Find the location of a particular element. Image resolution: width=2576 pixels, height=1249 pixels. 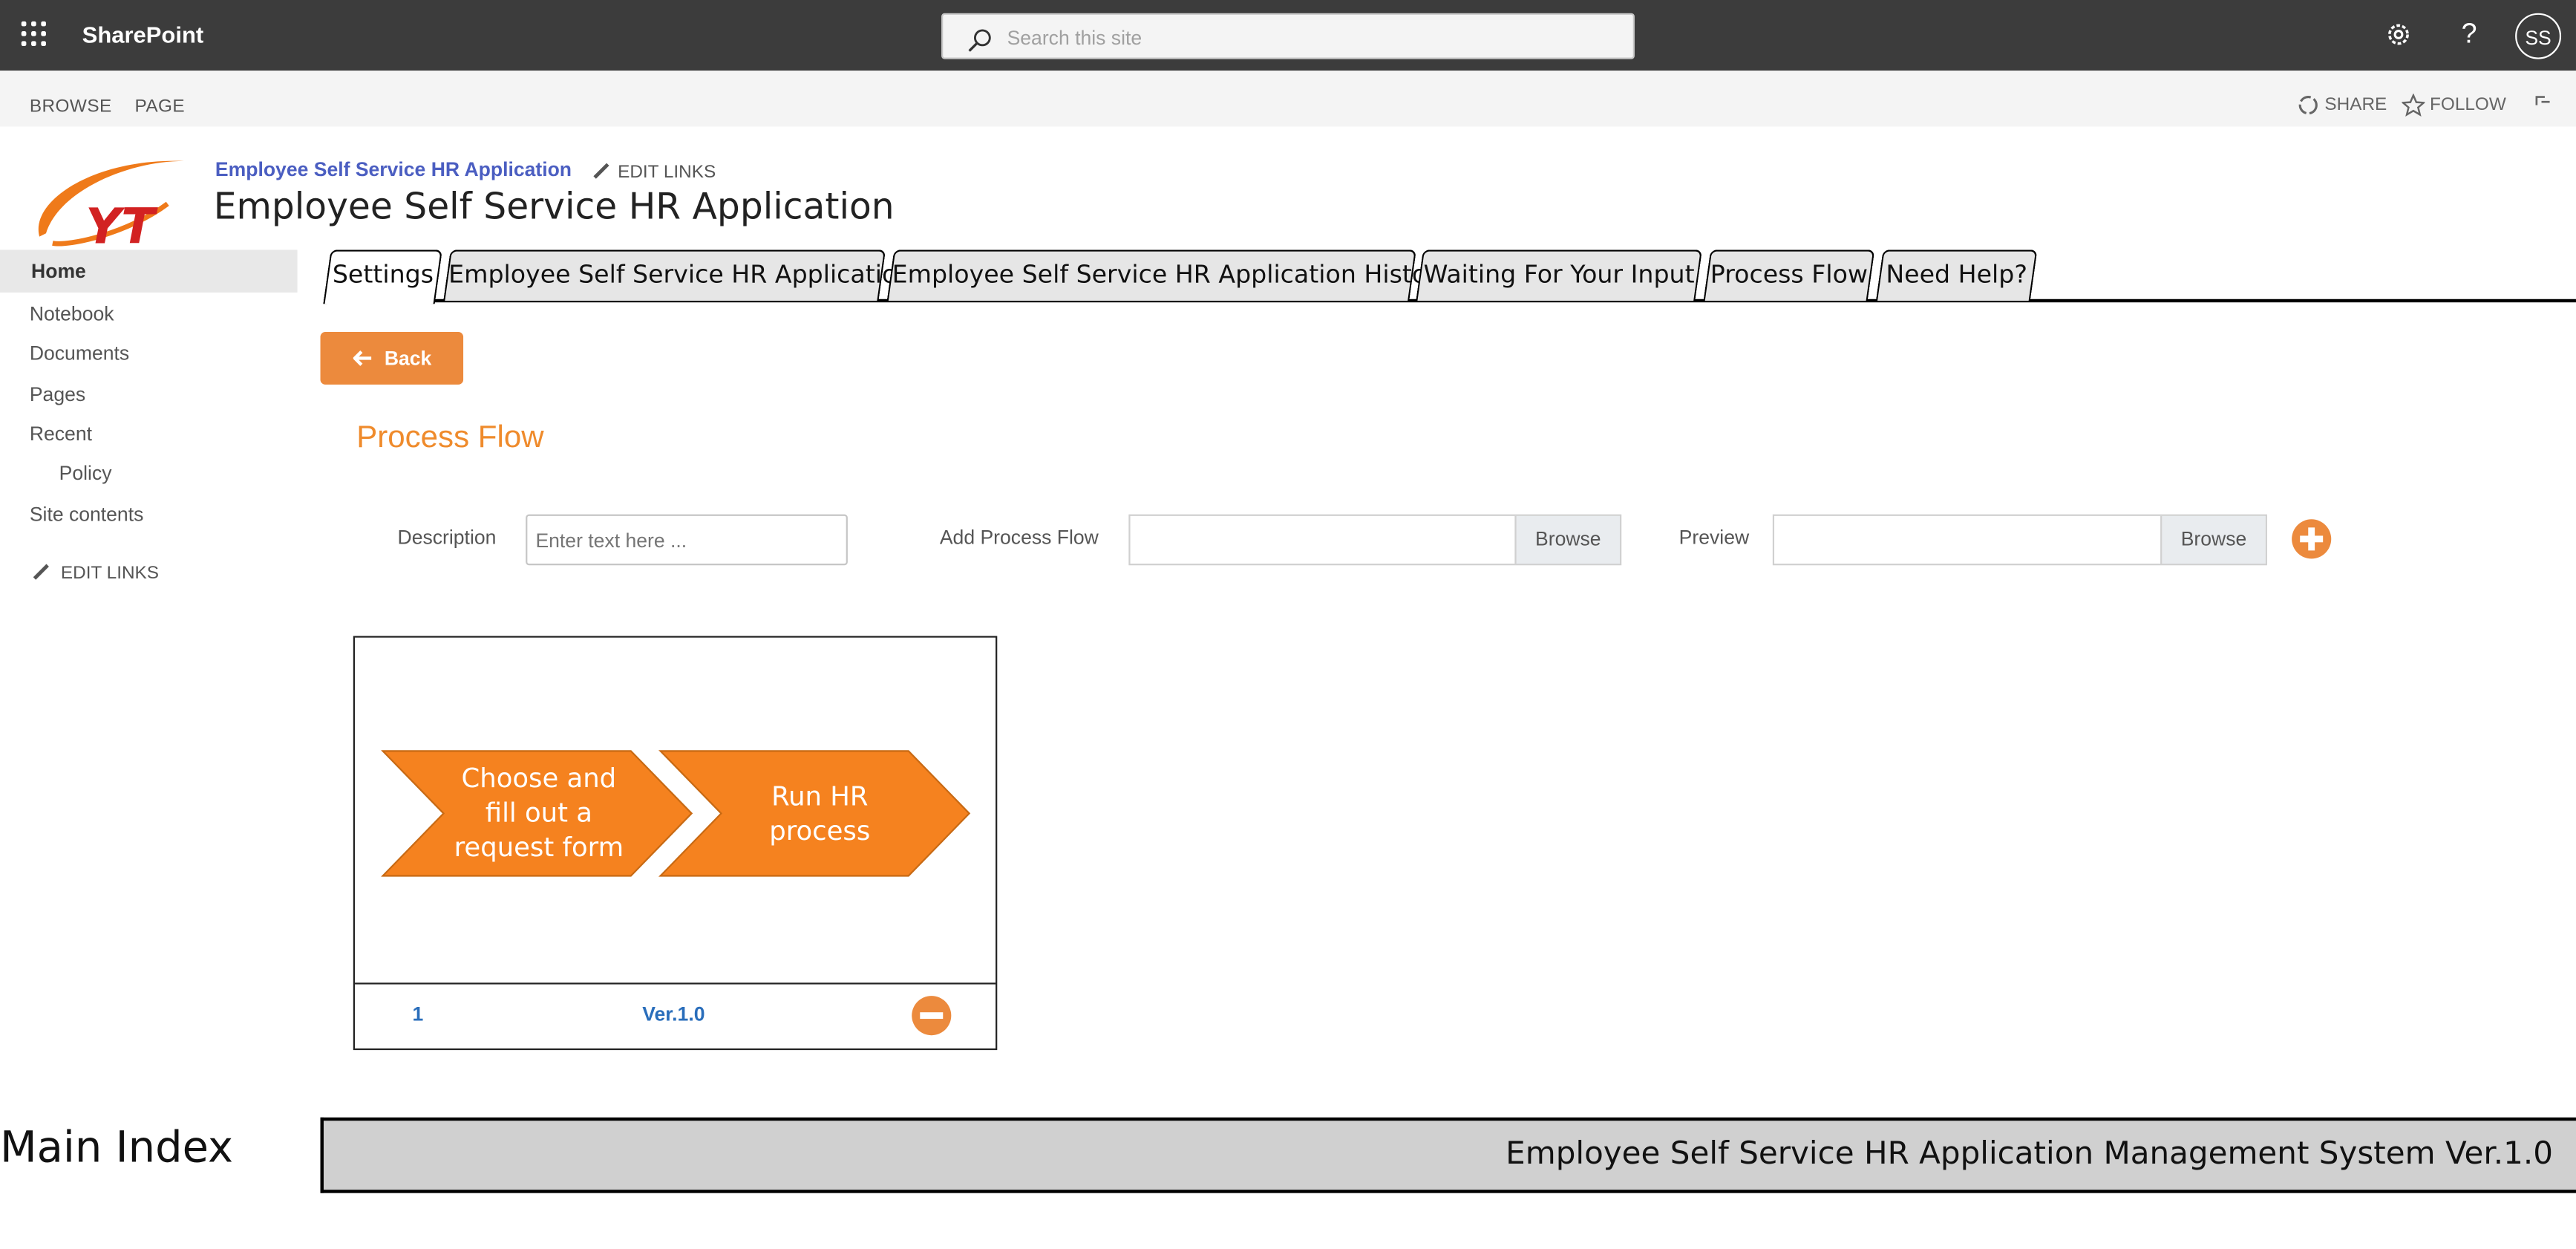

tab-need-help-label: Need Help? is located at coordinates (1957, 274).